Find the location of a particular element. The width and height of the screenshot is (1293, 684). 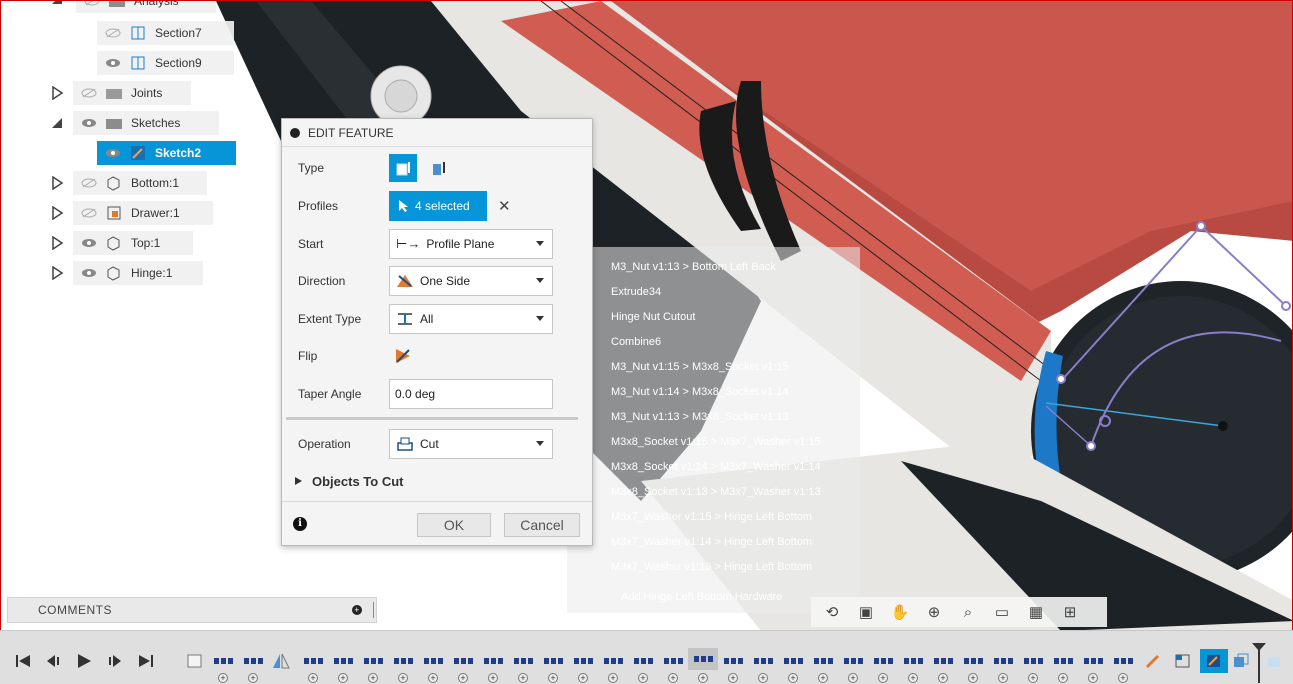

profiles-selection-button: 4 selected is located at coordinates (438, 206).